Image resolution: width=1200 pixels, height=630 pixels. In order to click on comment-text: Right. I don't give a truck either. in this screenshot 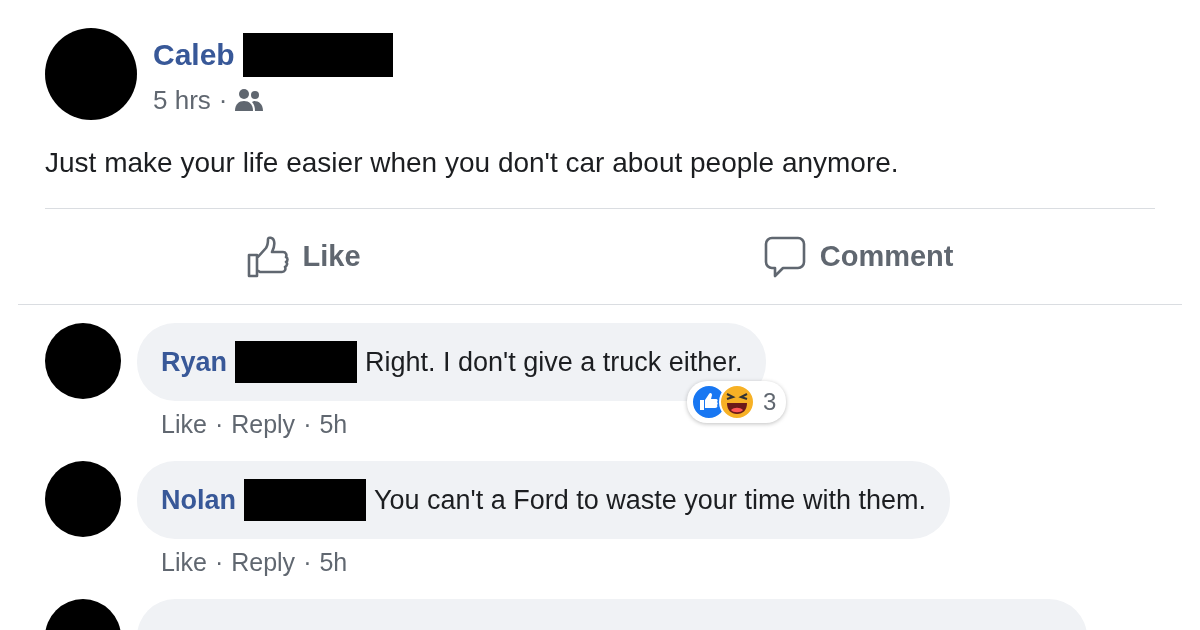, I will do `click(554, 362)`.